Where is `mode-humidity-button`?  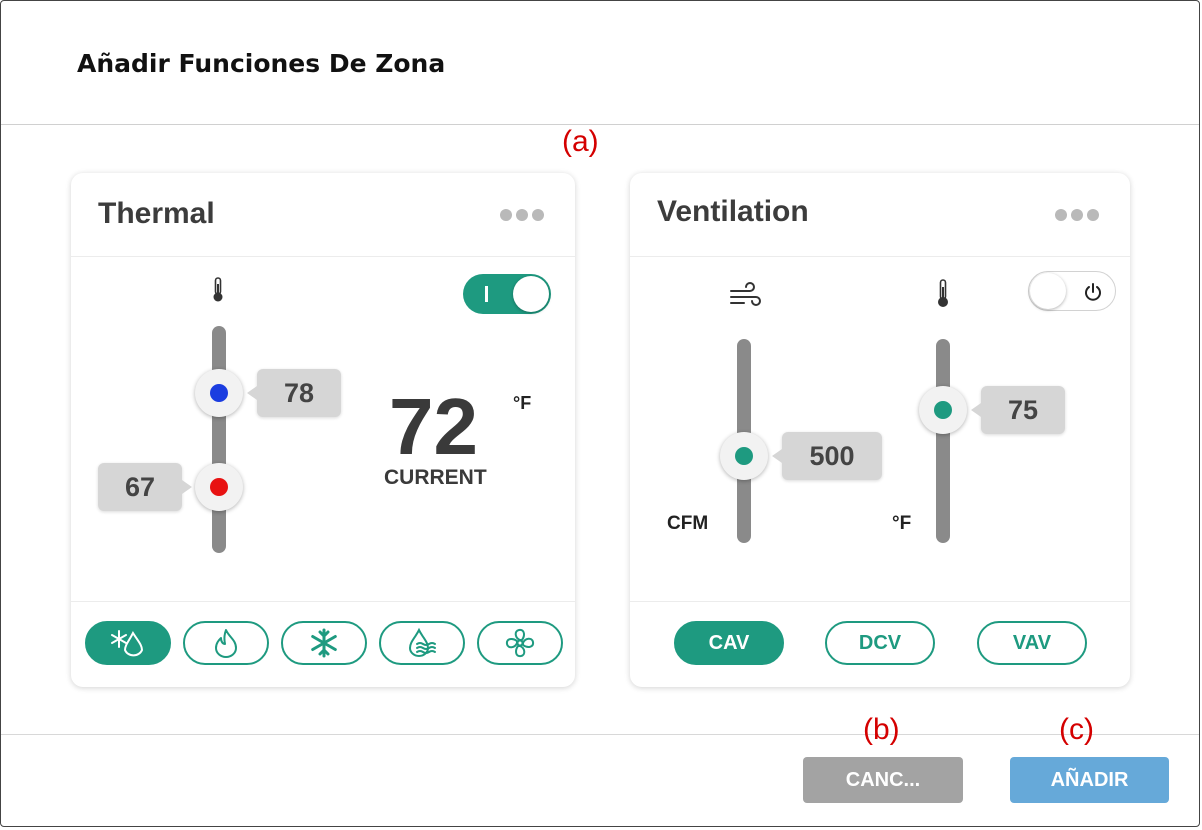 mode-humidity-button is located at coordinates (422, 643).